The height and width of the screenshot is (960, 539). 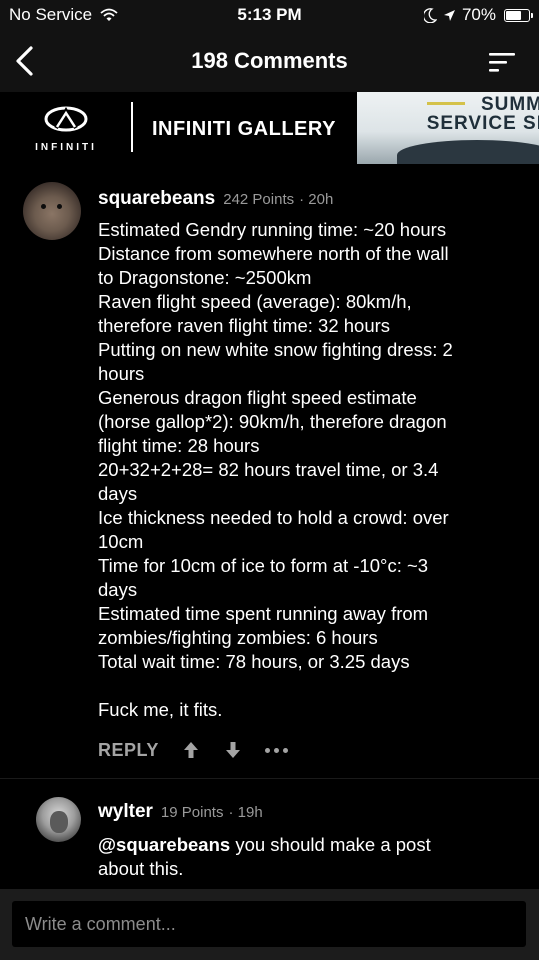 I want to click on ad-divider, so click(x=132, y=127).